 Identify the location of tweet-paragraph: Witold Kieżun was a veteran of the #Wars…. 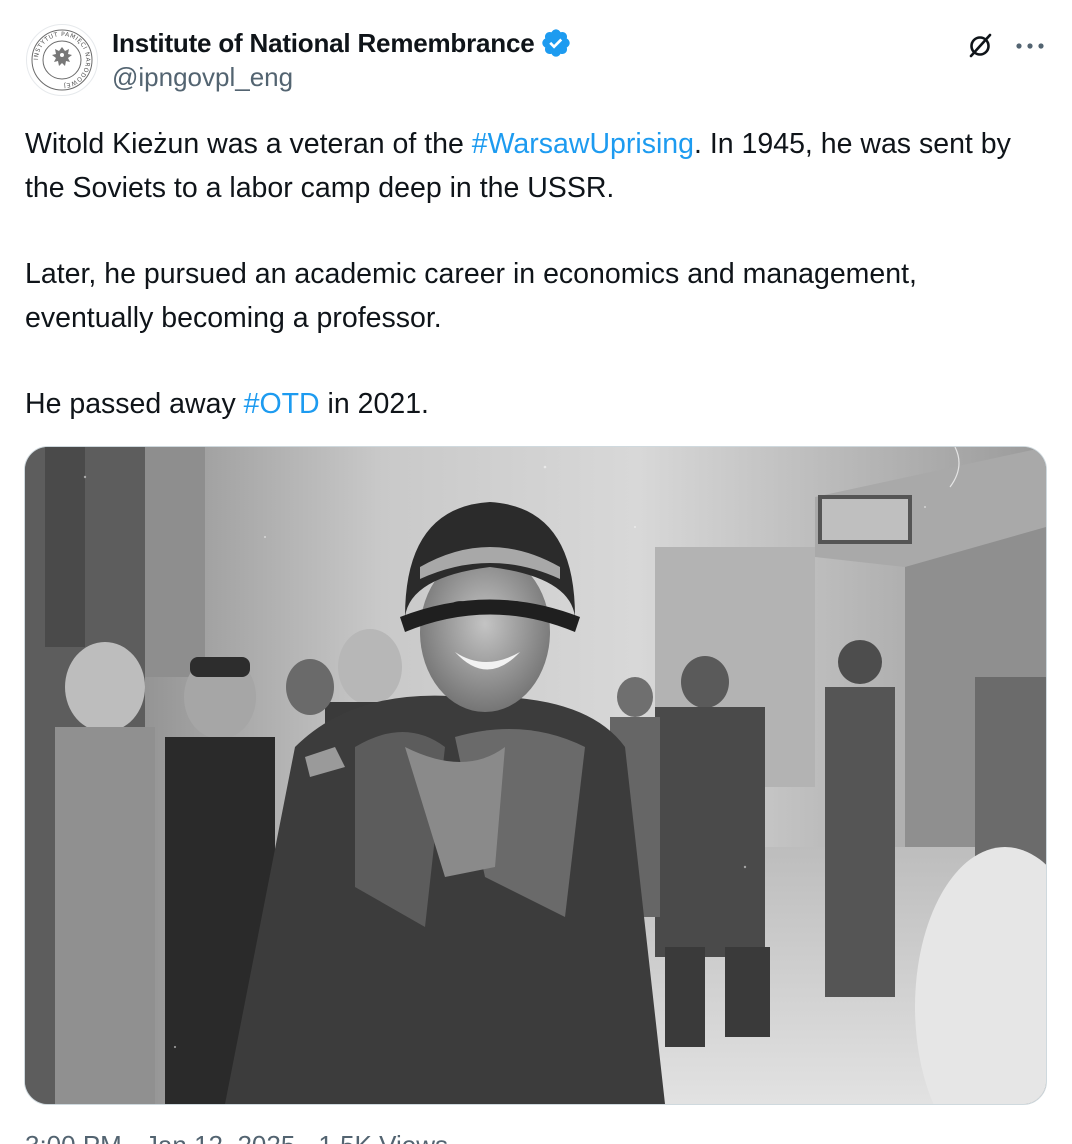
(535, 166).